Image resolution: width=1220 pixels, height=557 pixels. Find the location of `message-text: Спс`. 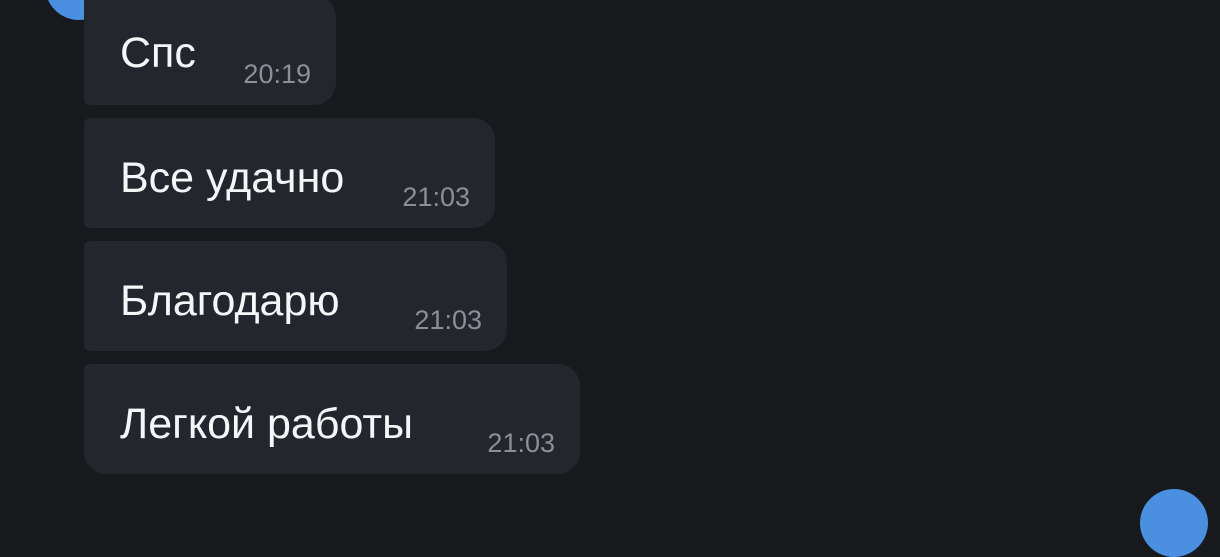

message-text: Спс is located at coordinates (158, 53).